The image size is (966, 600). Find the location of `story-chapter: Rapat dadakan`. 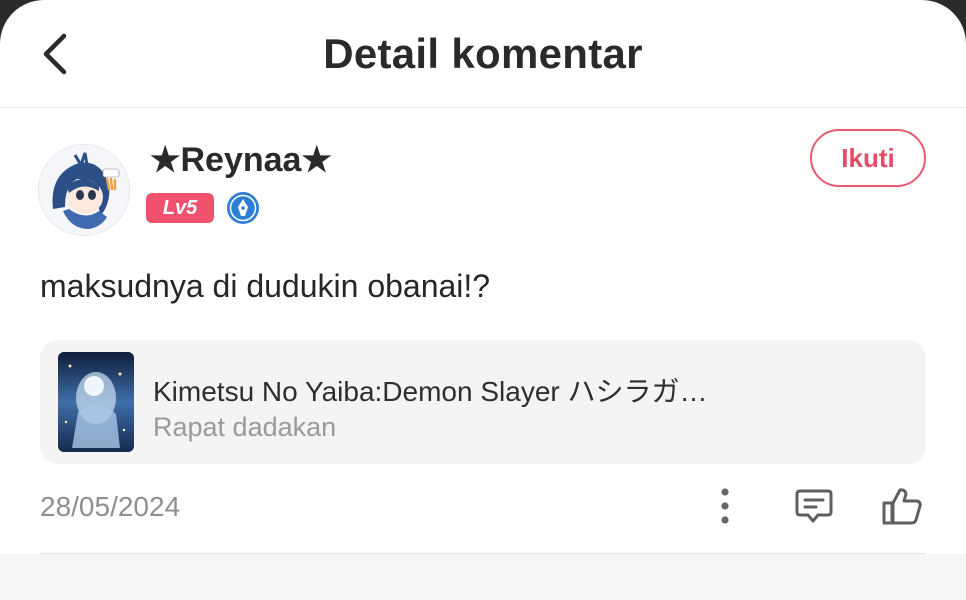

story-chapter: Rapat dadakan is located at coordinates (245, 427).